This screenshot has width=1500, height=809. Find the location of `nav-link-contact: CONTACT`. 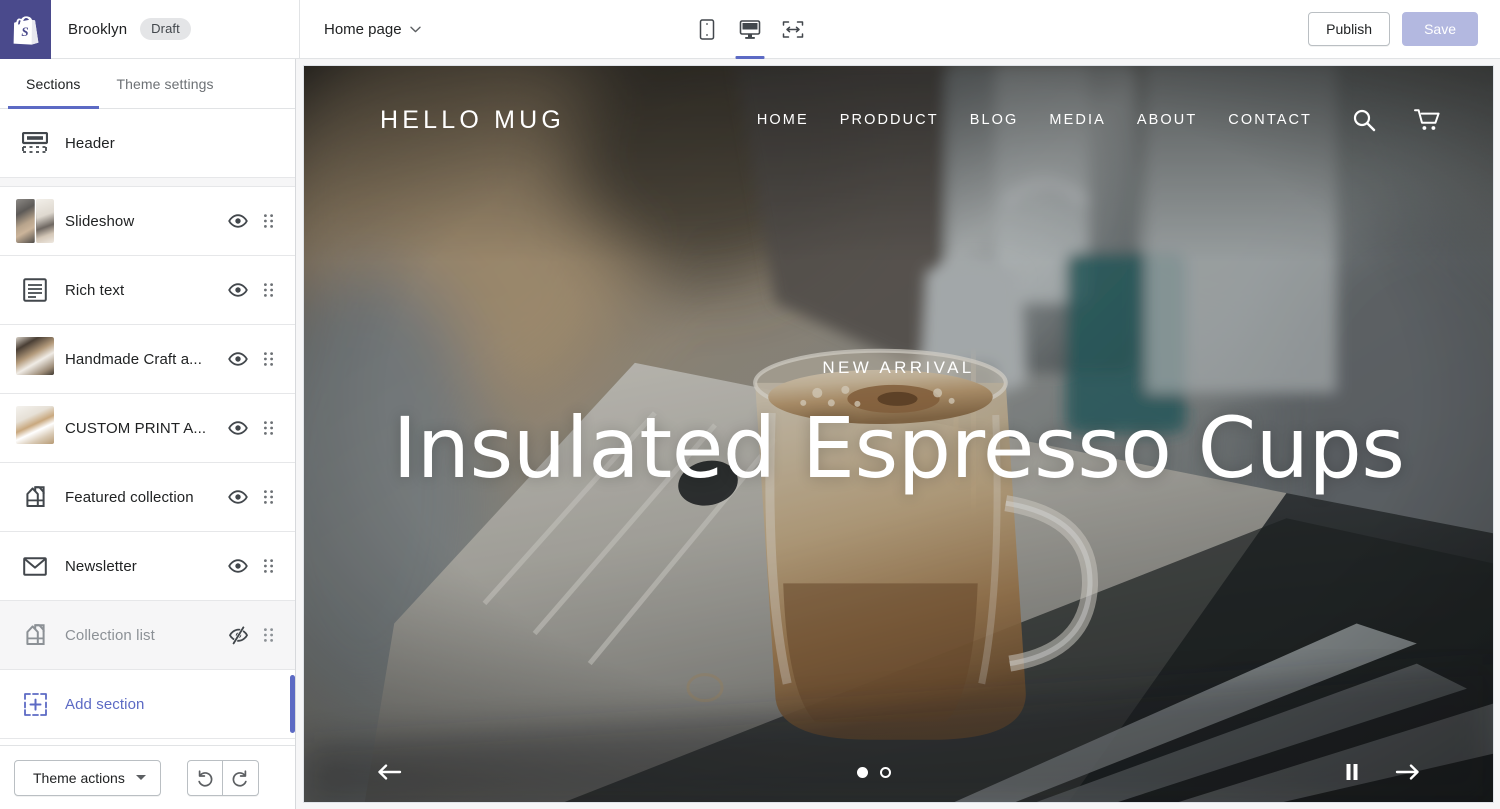

nav-link-contact: CONTACT is located at coordinates (1270, 120).